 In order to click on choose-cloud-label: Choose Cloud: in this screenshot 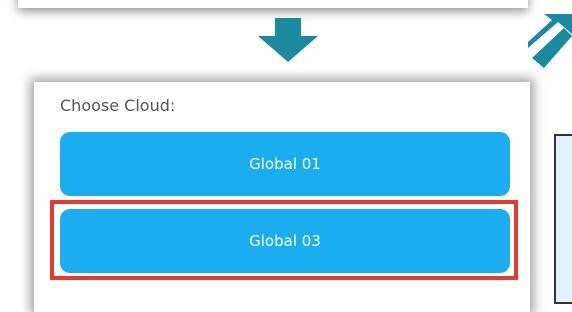, I will do `click(118, 105)`.